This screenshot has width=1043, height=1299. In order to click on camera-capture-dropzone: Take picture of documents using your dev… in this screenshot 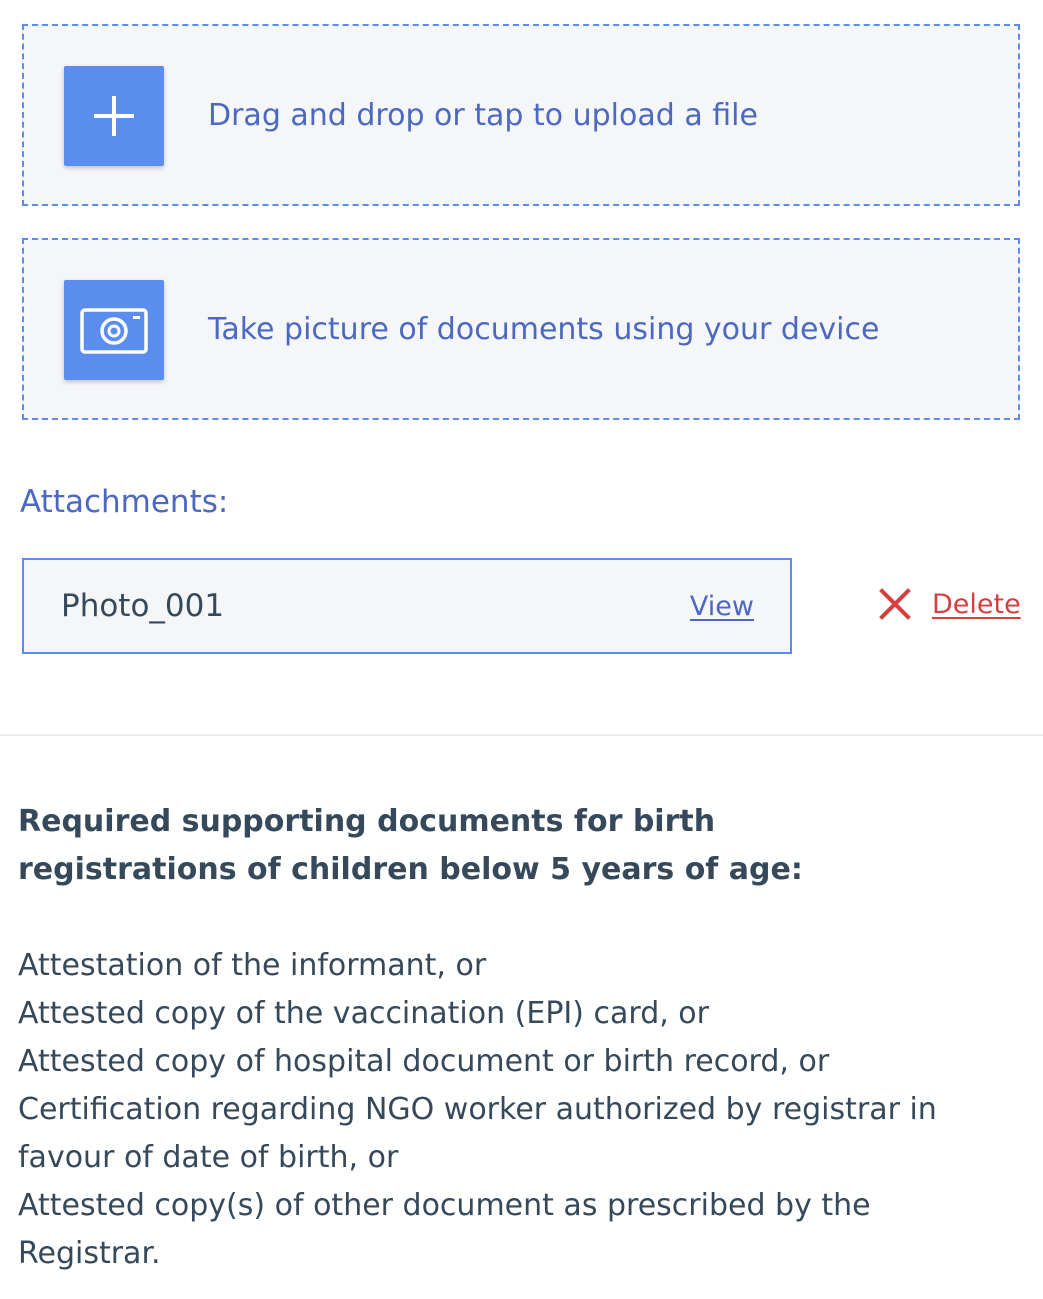, I will do `click(521, 329)`.